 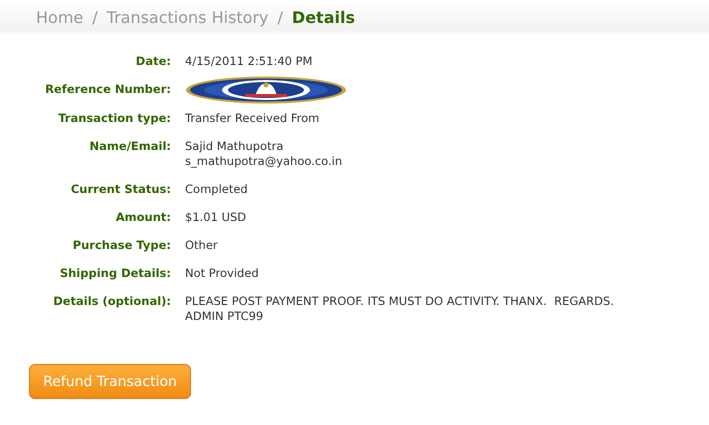 I want to click on field-value: Completed, so click(x=217, y=189).